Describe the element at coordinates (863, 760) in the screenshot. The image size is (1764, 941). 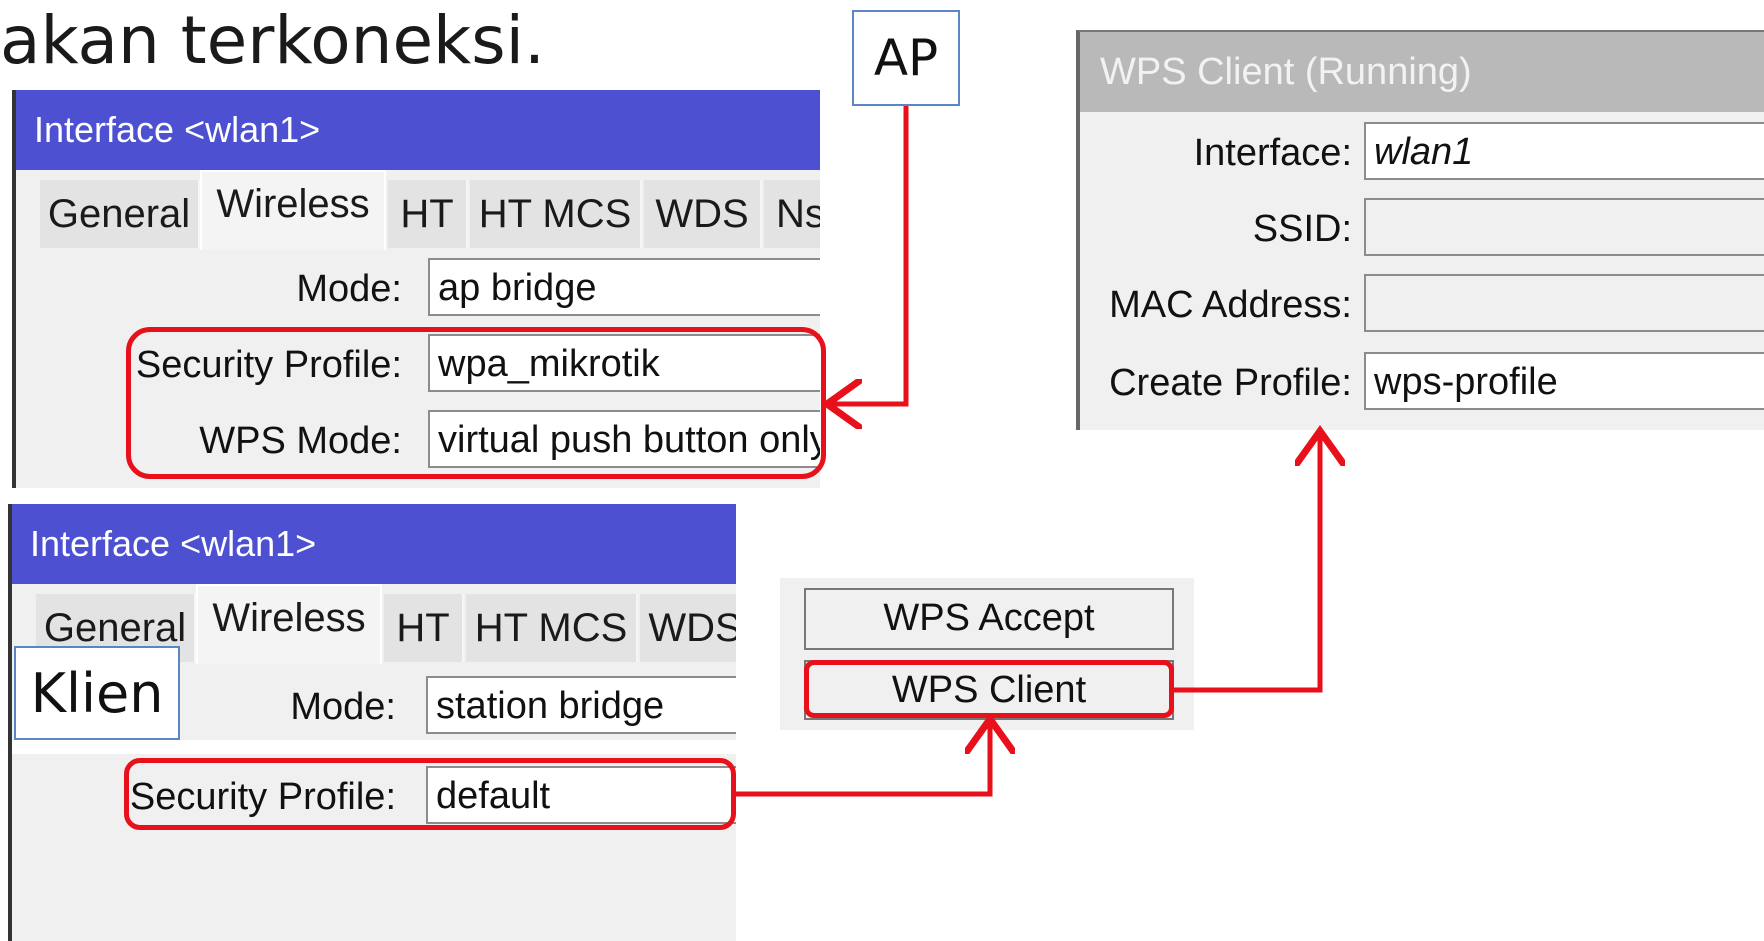
I see `client-to-wps-arrow-line` at that location.